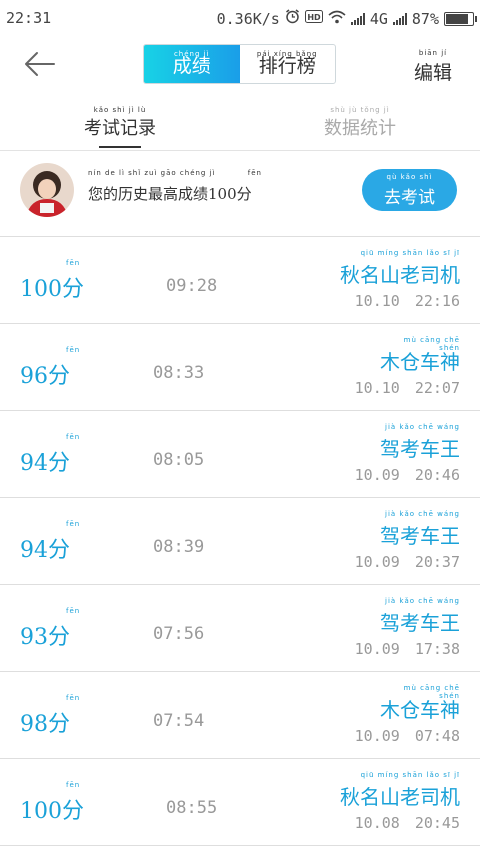  What do you see at coordinates (399, 18) in the screenshot?
I see `signal-4g-icon` at bounding box center [399, 18].